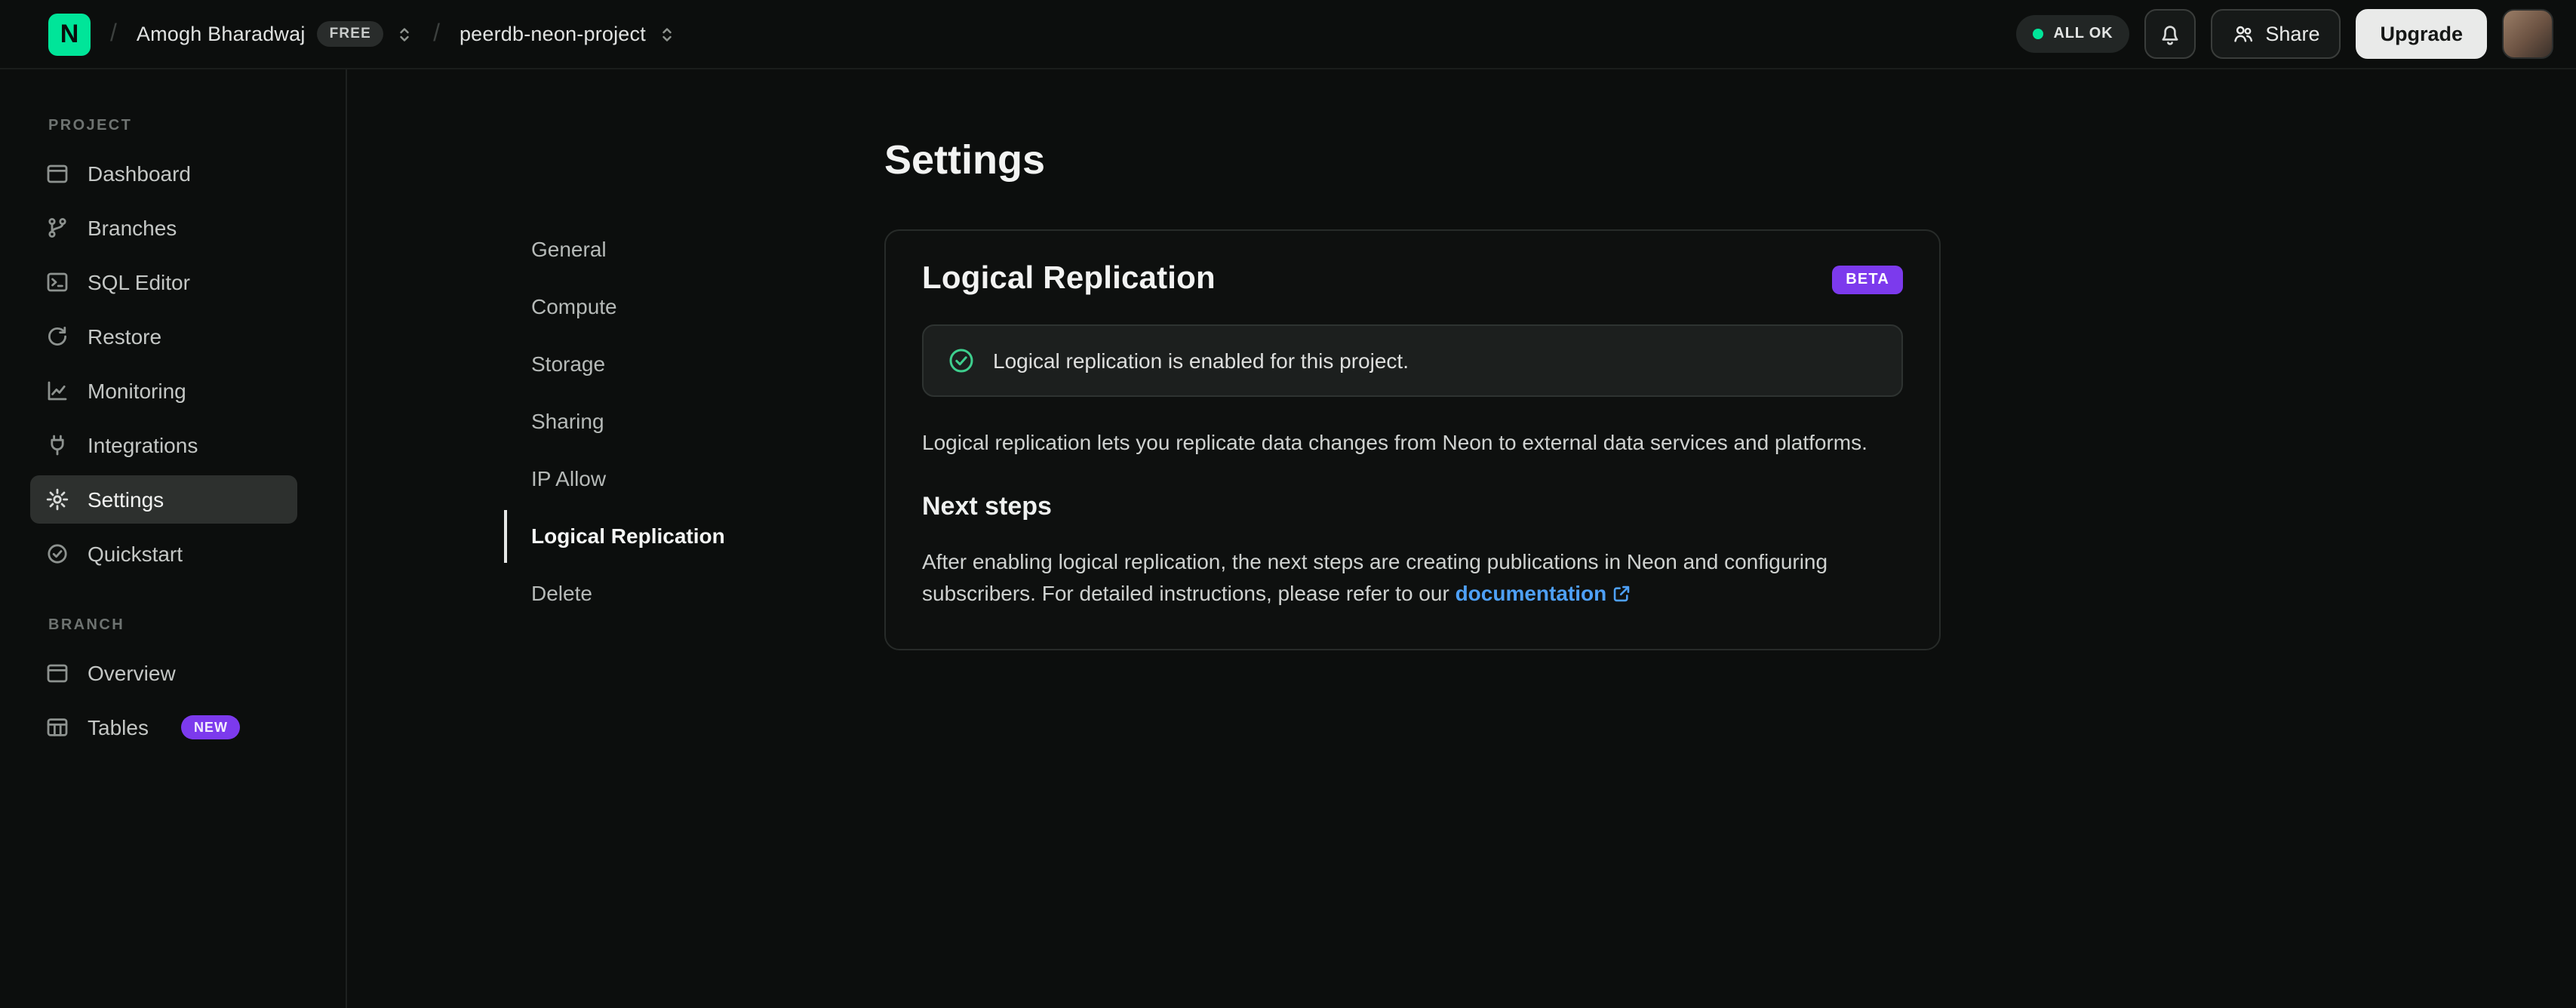 This screenshot has height=1008, width=2576. Describe the element at coordinates (137, 391) in the screenshot. I see `sidebar-item-label: Monitoring` at that location.